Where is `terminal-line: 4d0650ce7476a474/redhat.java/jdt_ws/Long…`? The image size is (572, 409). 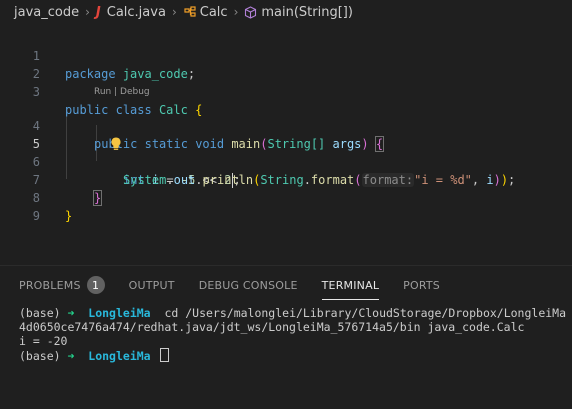
terminal-line: 4d0650ce7476a474/redhat.java/jdt_ws/Long… is located at coordinates (272, 327).